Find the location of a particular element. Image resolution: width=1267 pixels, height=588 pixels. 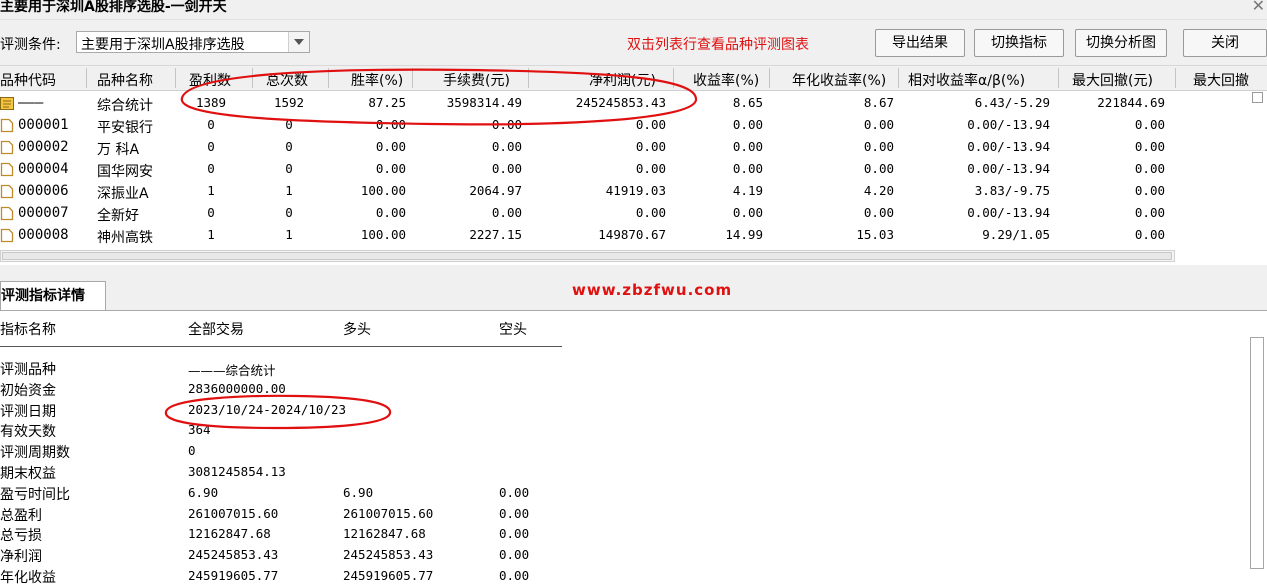

detail-row: 总盈利 261007015.60 261007015.60 0.00 is located at coordinates (300, 515).